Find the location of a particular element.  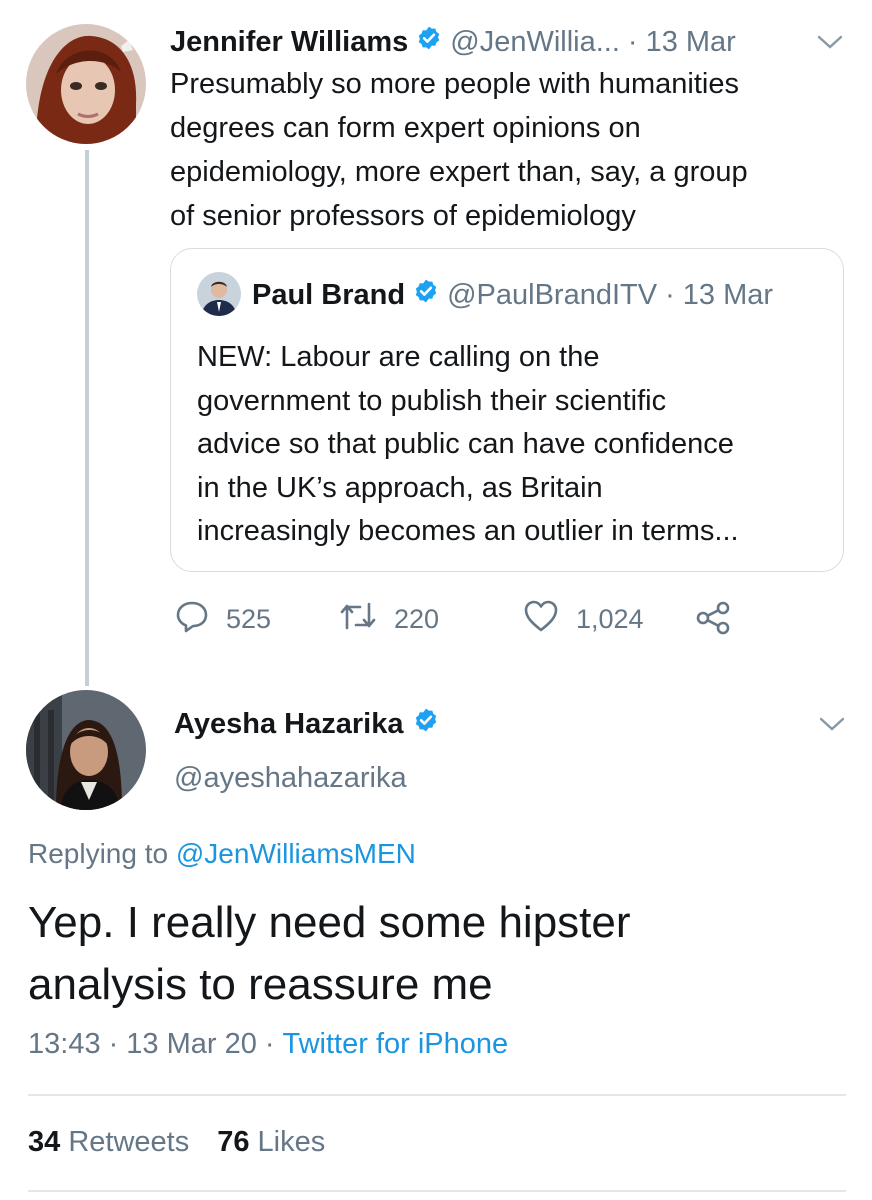

reply-author-name: Ayesha Hazarika is located at coordinates (288, 724).